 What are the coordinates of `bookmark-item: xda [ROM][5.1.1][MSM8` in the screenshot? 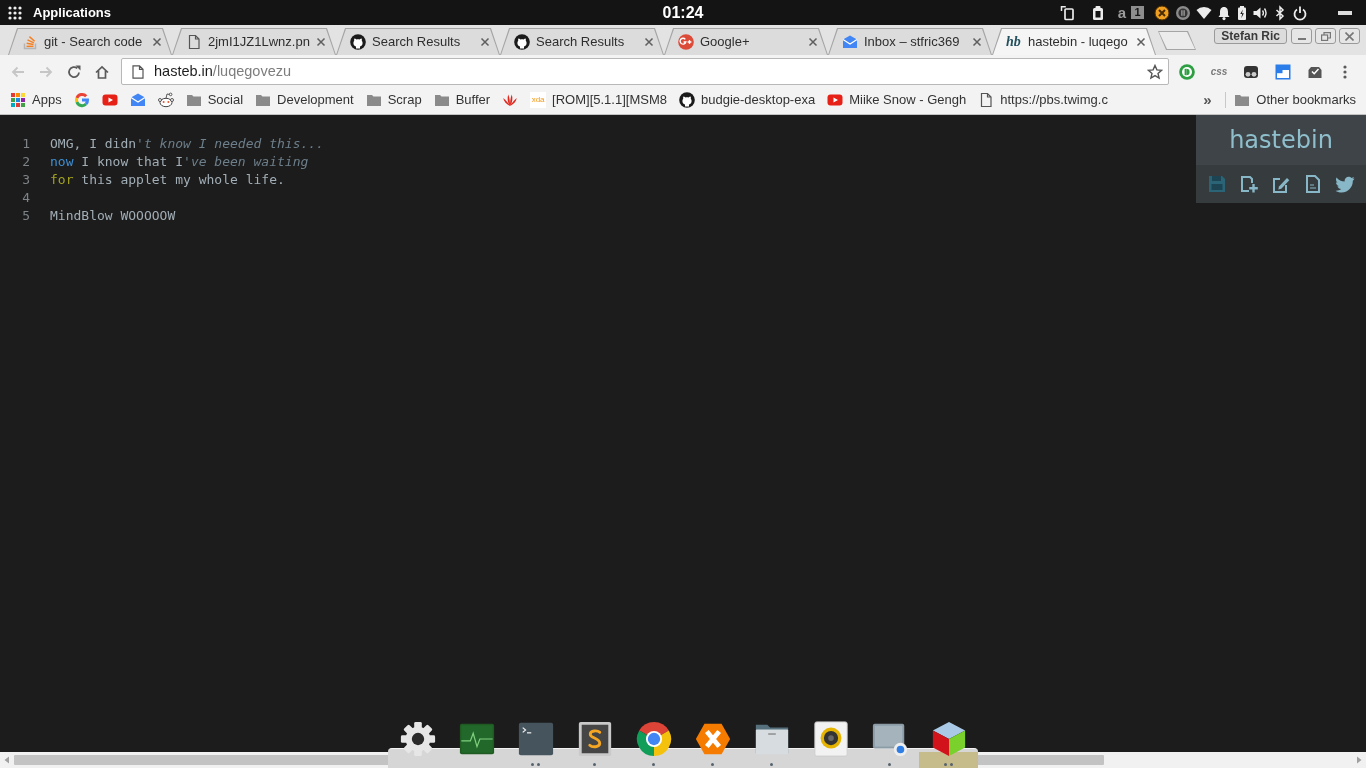 It's located at (598, 100).